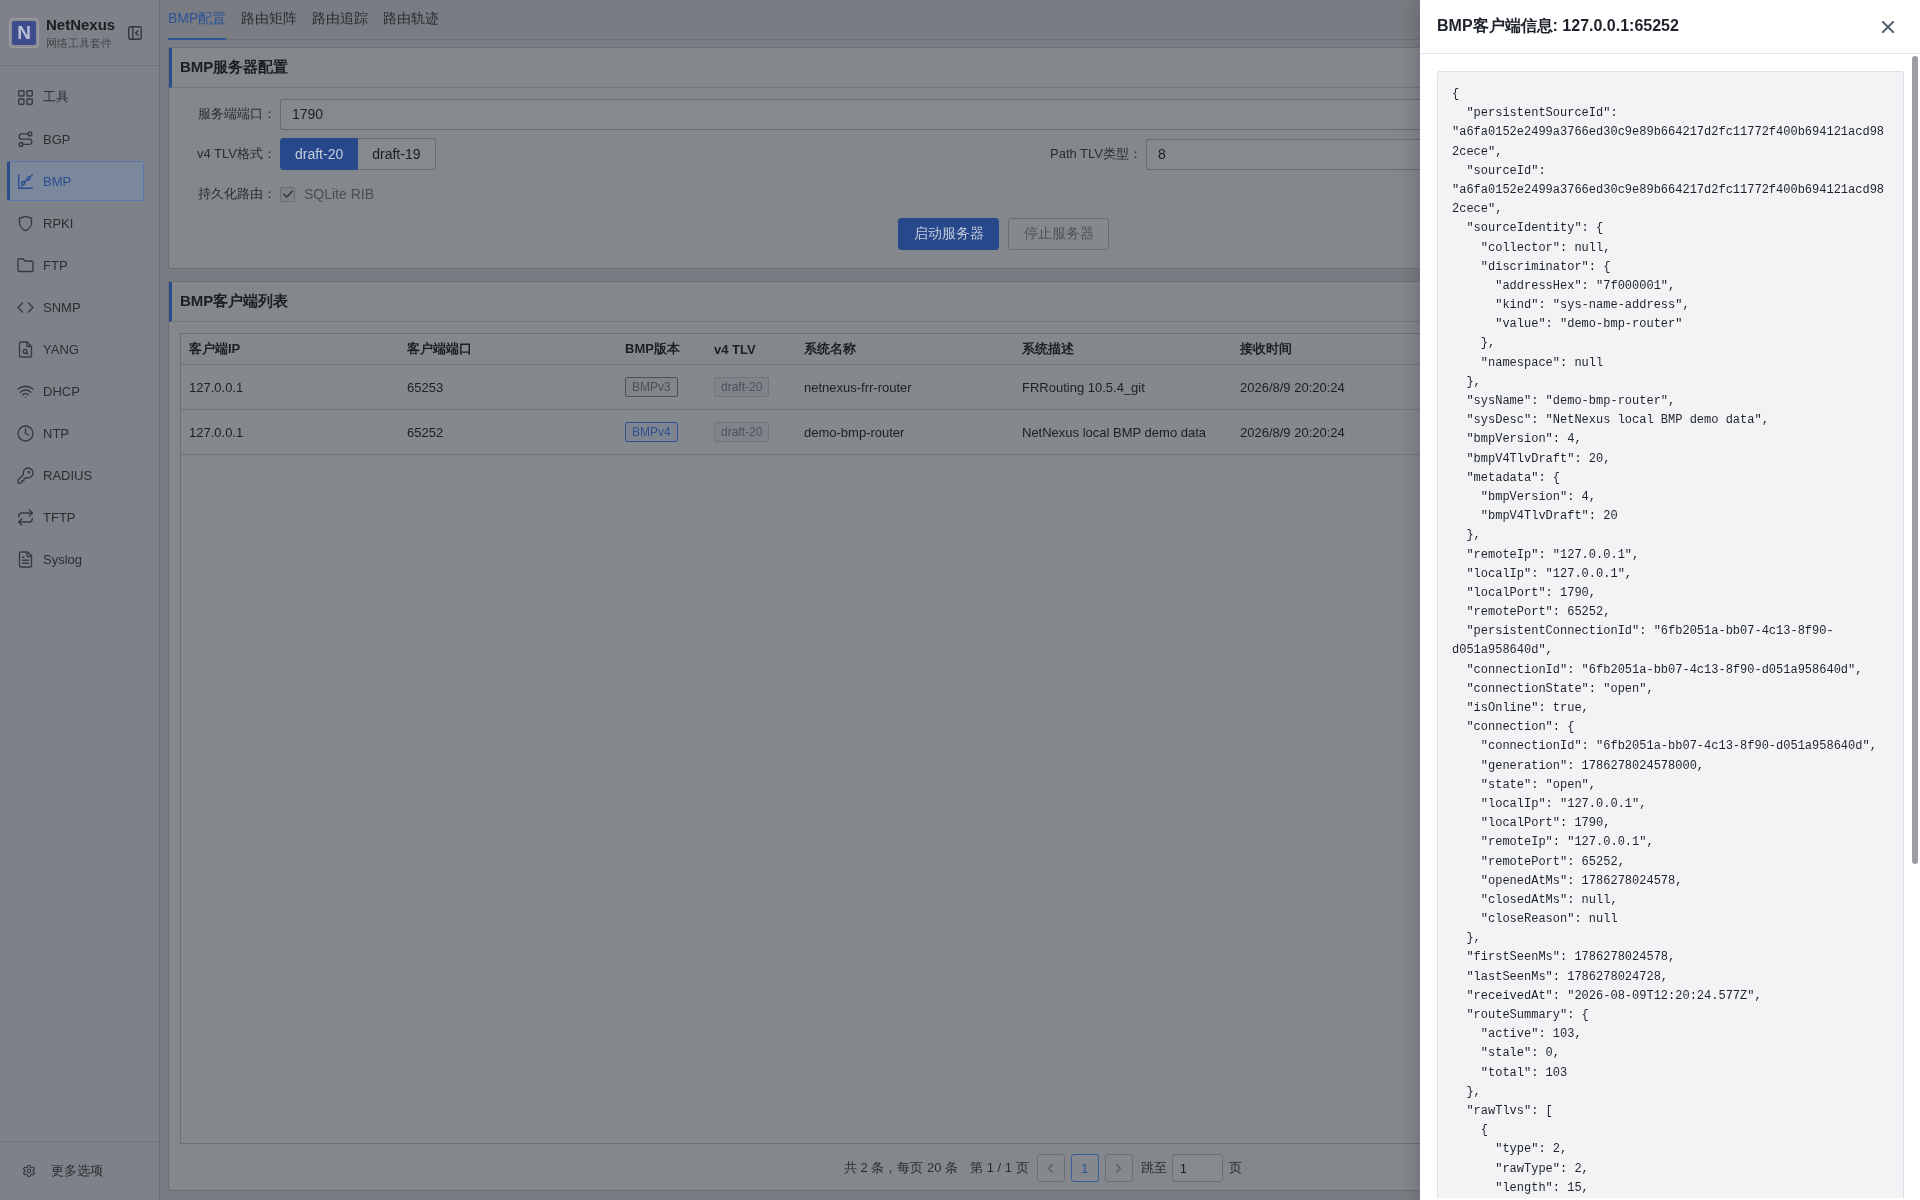 Image resolution: width=1920 pixels, height=1200 pixels. Describe the element at coordinates (75, 559) in the screenshot. I see `sidebar-item: Syslog` at that location.